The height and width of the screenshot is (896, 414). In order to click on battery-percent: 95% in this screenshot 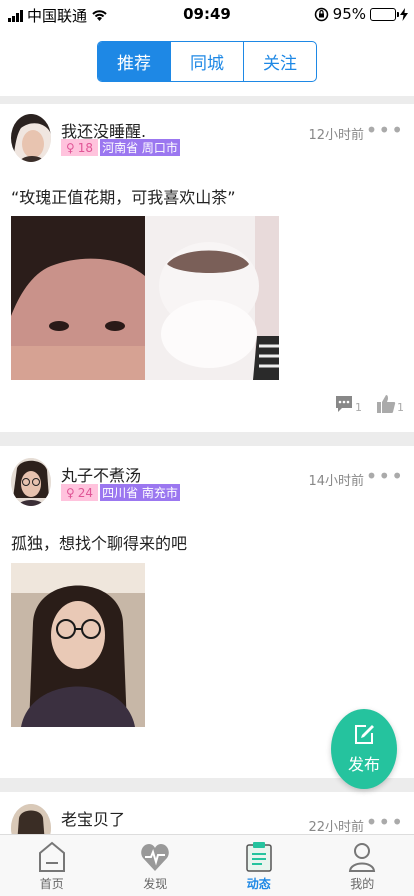, I will do `click(349, 14)`.